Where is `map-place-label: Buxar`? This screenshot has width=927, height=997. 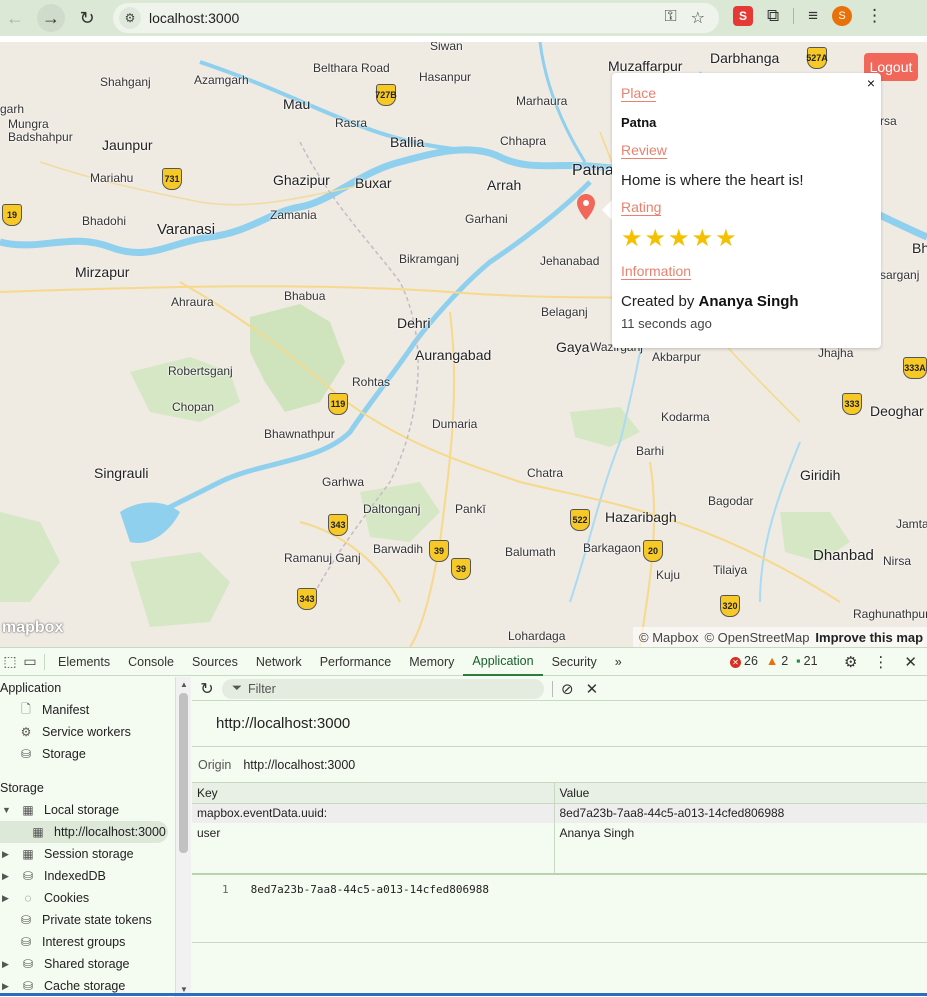
map-place-label: Buxar is located at coordinates (373, 183).